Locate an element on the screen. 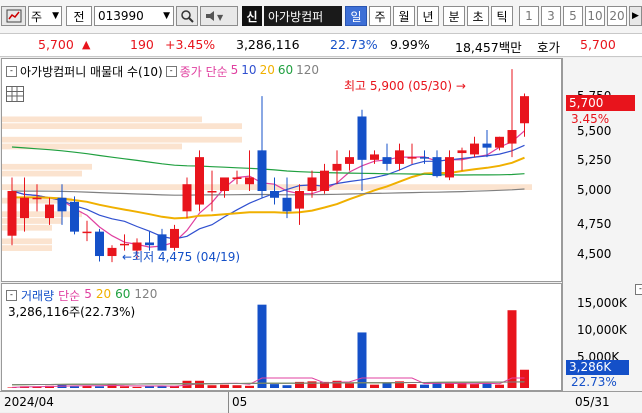 This screenshot has width=642, height=413. market-select-value: 주 is located at coordinates (37, 16).